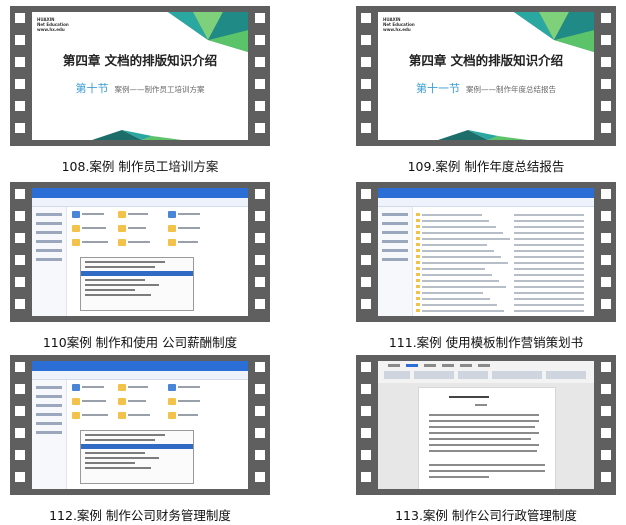  Describe the element at coordinates (140, 341) in the screenshot. I see `video-caption: 110案例 制作和使用 公司薪酬制度` at that location.